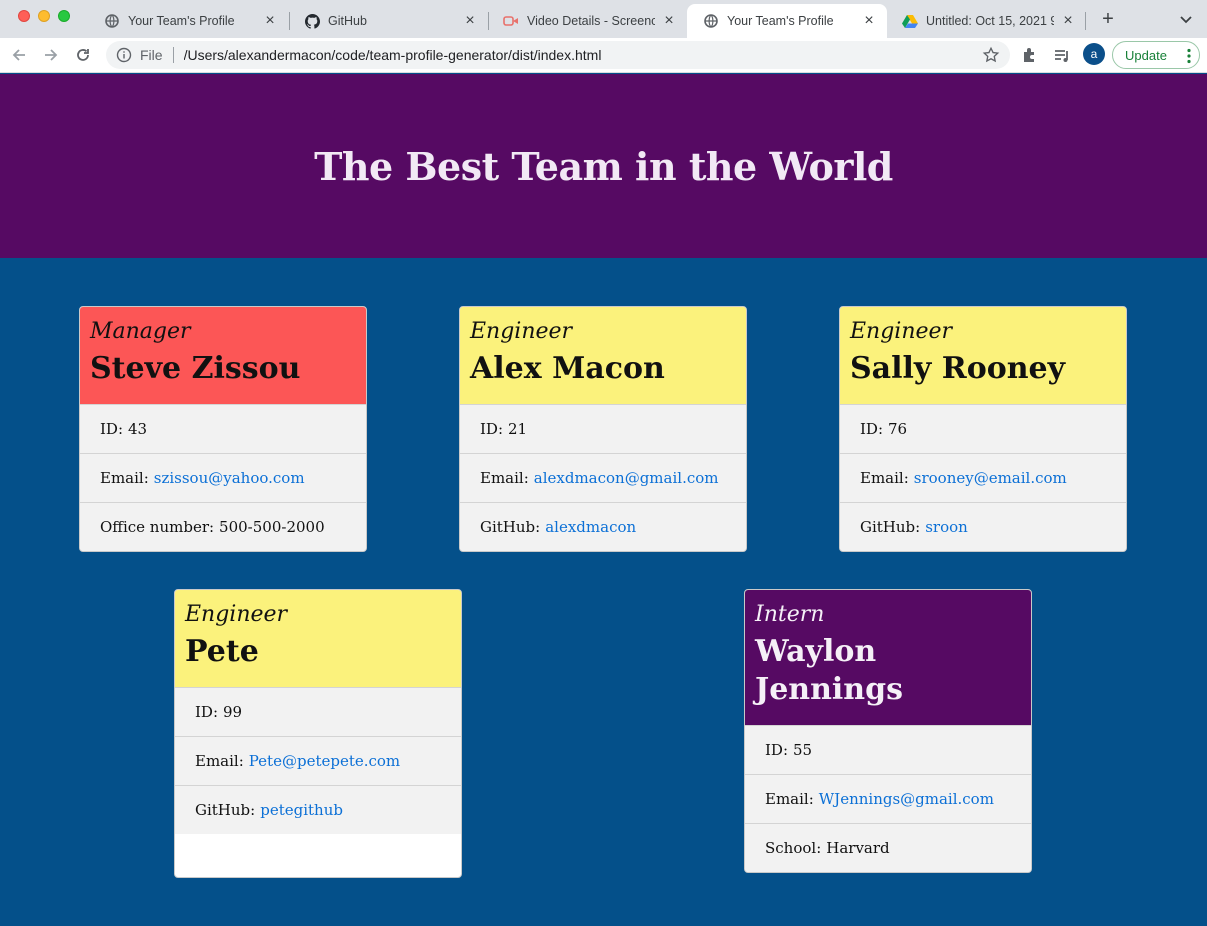 This screenshot has width=1207, height=926. I want to click on reload-button, so click(83, 55).